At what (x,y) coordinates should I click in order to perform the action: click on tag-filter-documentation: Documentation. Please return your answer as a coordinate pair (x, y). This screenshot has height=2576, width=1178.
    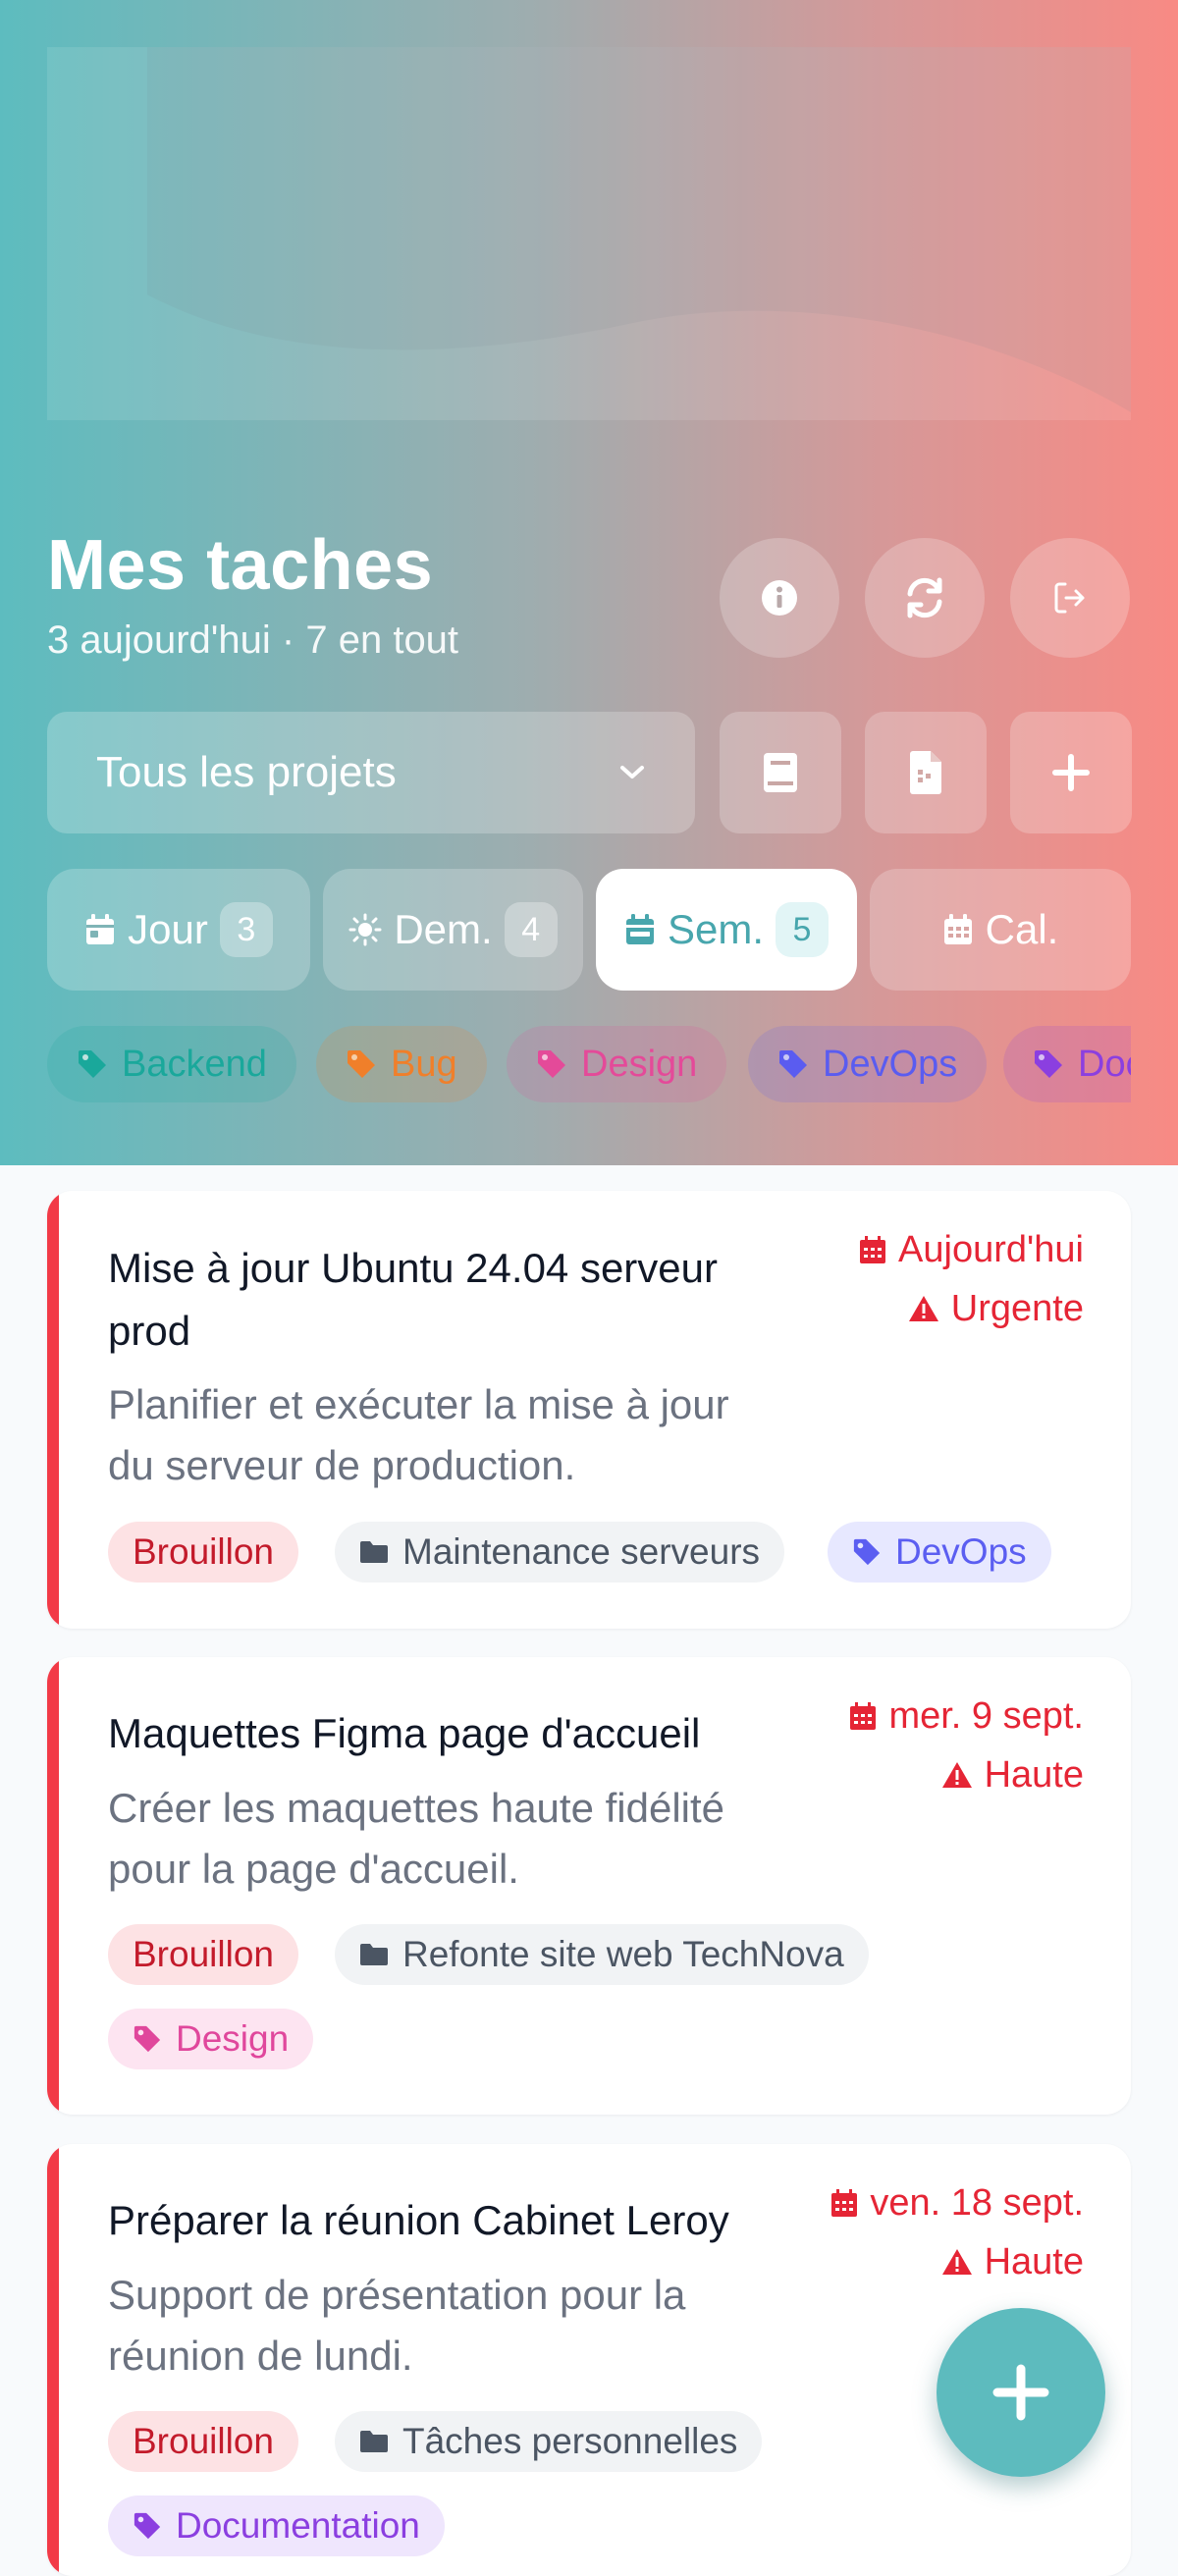
    Looking at the image, I should click on (1067, 1064).